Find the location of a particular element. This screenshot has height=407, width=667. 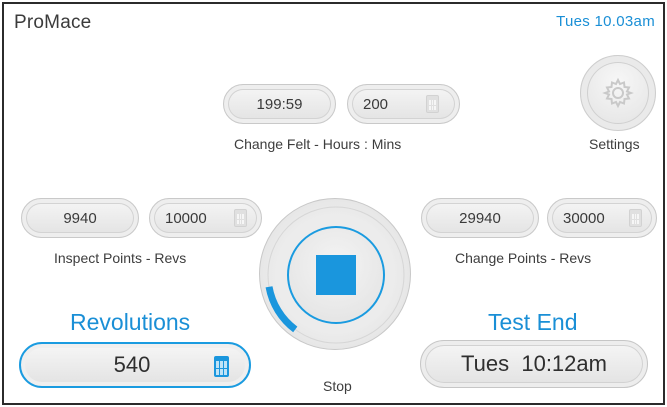

inspect-points-current-value: 9940 is located at coordinates (80, 218).